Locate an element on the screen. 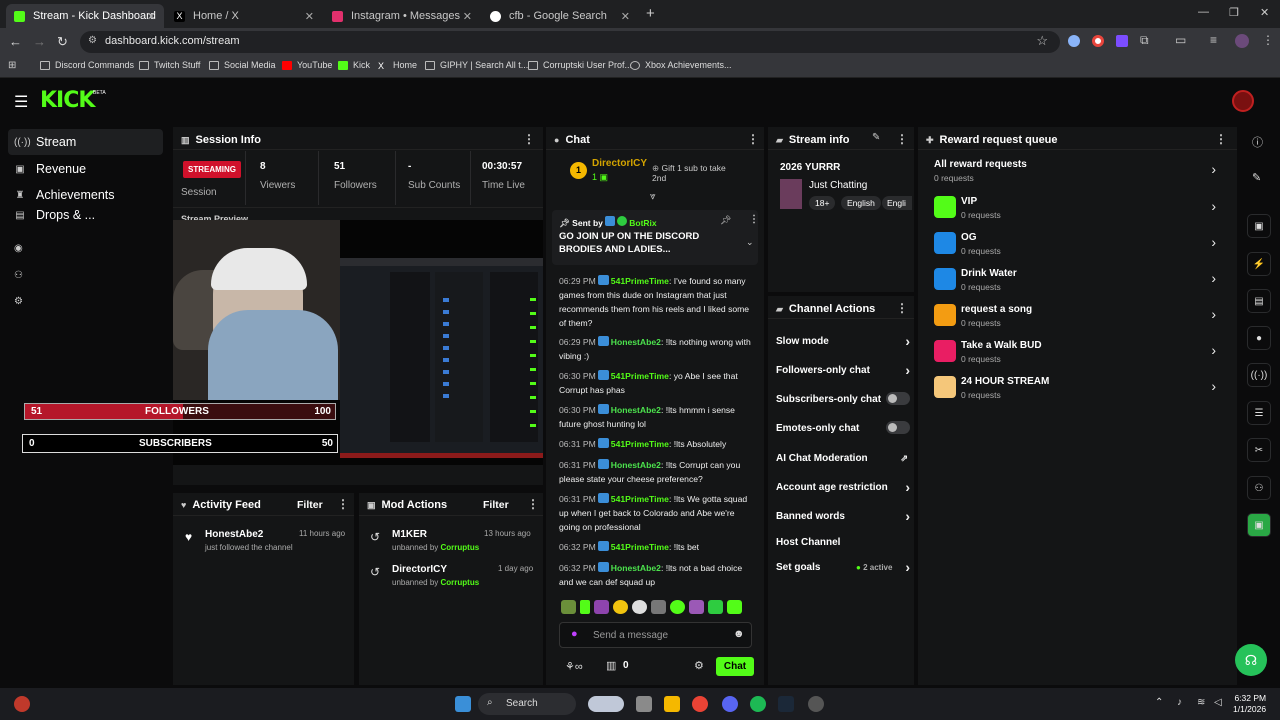 Image resolution: width=1280 pixels, height=720 pixels. widget-fullscreen-icon: ▣ is located at coordinates (1259, 226).